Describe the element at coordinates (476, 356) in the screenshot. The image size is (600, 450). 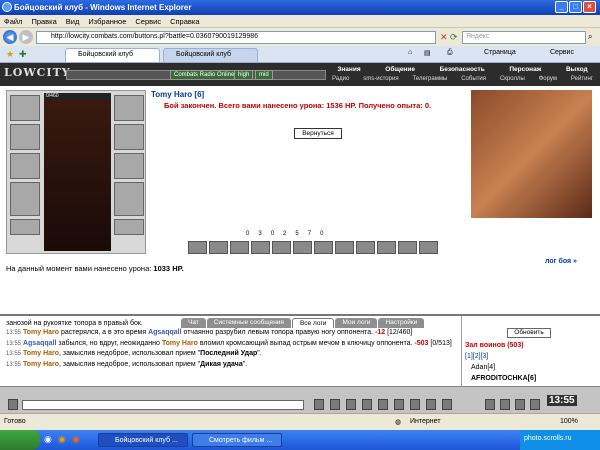
I see `user-list-pages: [1][2][3]` at that location.